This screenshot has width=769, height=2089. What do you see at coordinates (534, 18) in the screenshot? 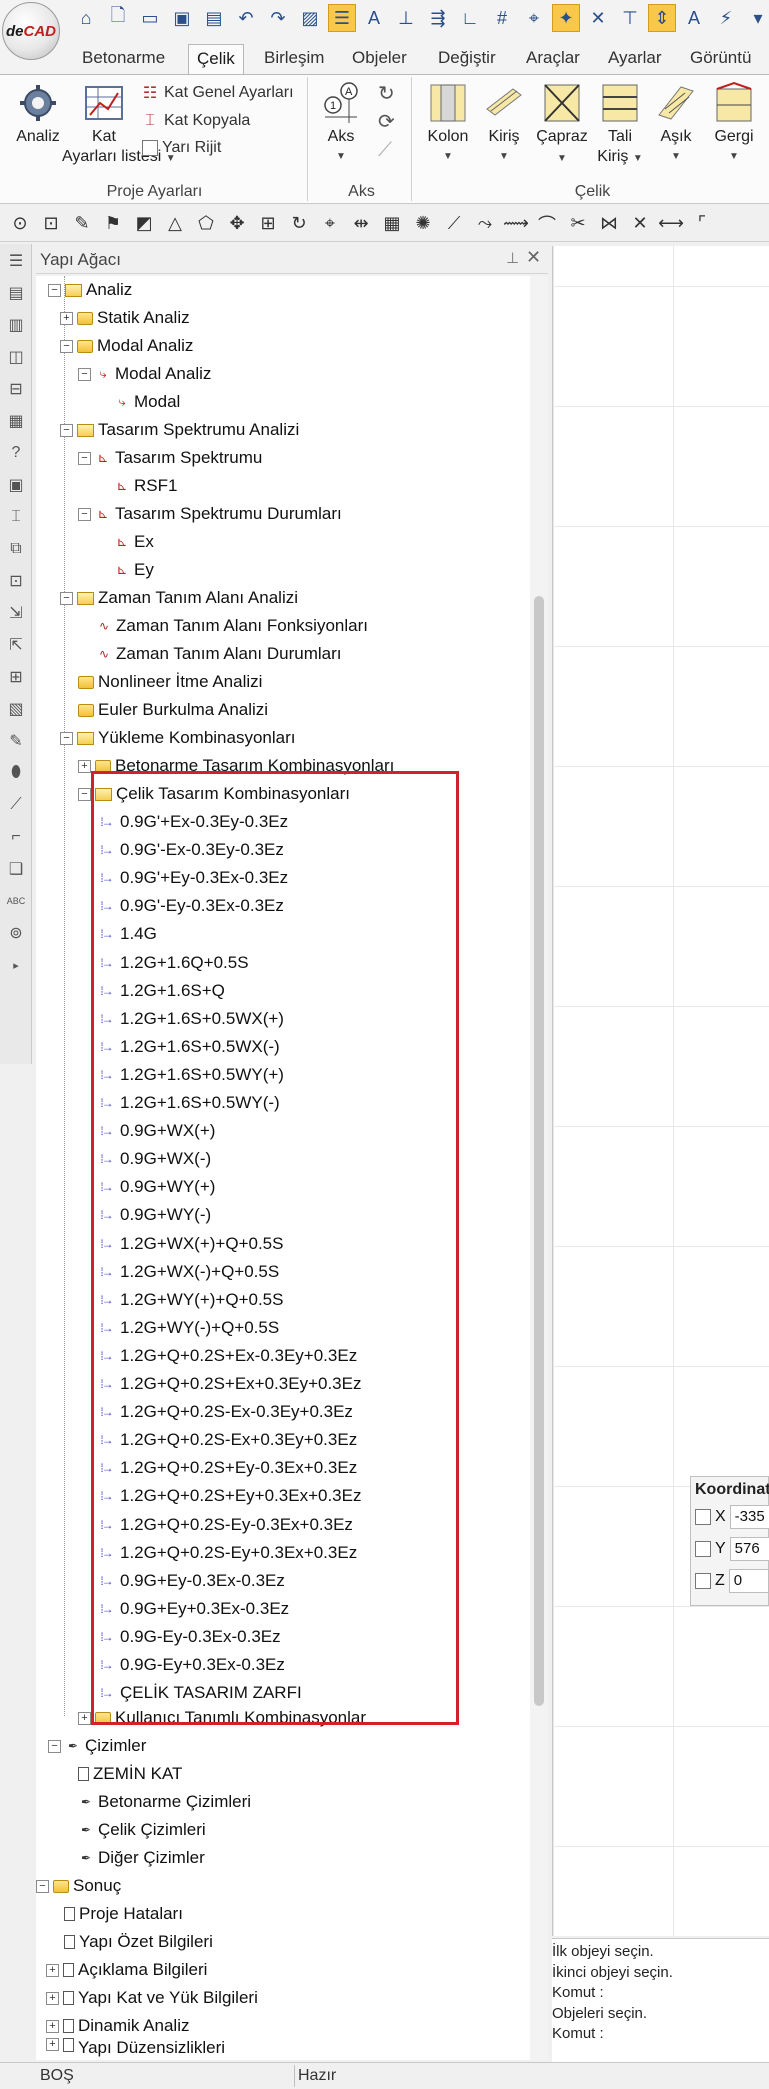
I see `snap-icon: ⌖` at bounding box center [534, 18].